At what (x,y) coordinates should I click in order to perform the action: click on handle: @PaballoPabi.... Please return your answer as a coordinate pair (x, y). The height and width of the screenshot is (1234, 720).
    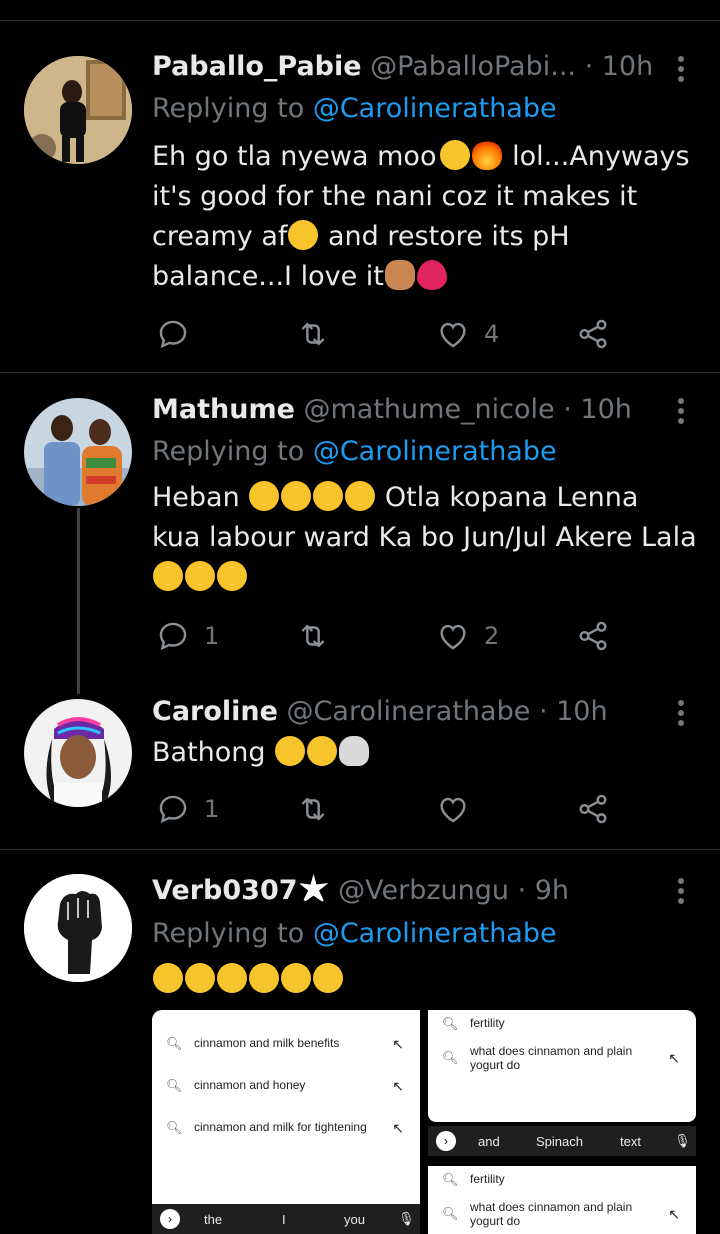
    Looking at the image, I should click on (473, 66).